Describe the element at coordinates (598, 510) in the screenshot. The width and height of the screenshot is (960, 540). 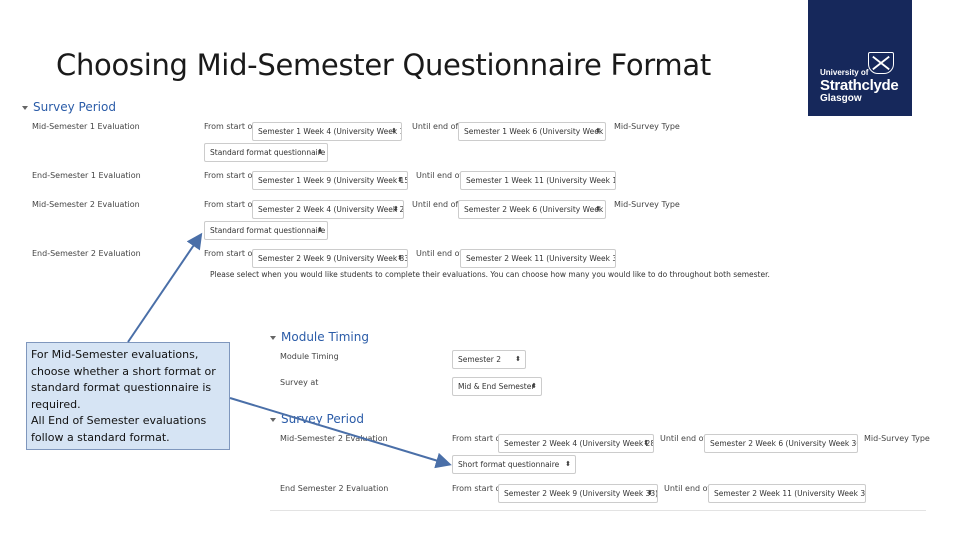
I see `divider` at that location.